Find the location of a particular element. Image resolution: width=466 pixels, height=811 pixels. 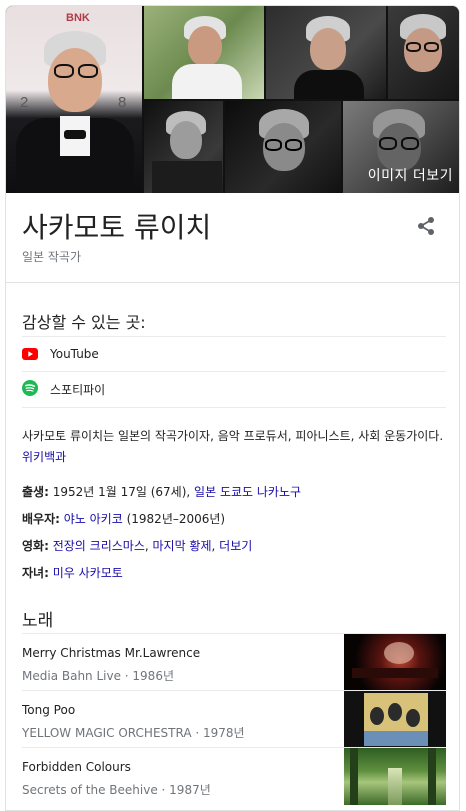

photo-backdrop-text: 8 is located at coordinates (122, 102).